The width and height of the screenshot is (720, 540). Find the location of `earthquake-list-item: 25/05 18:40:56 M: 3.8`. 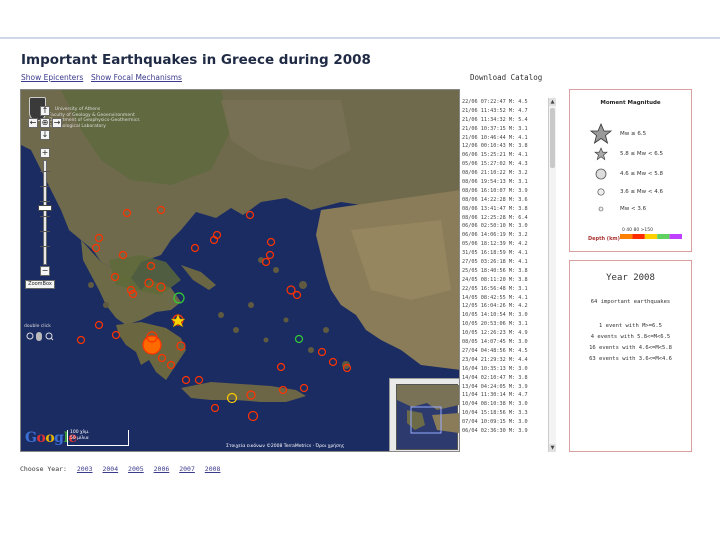

earthquake-list-item: 25/05 18:40:56 M: 3.8 is located at coordinates (508, 271).